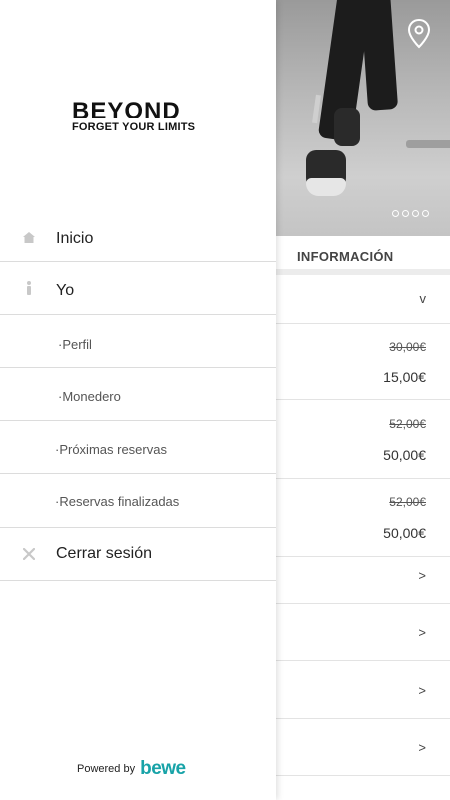 The width and height of the screenshot is (450, 800). I want to click on menu-label: Cerrar sesión, so click(104, 553).